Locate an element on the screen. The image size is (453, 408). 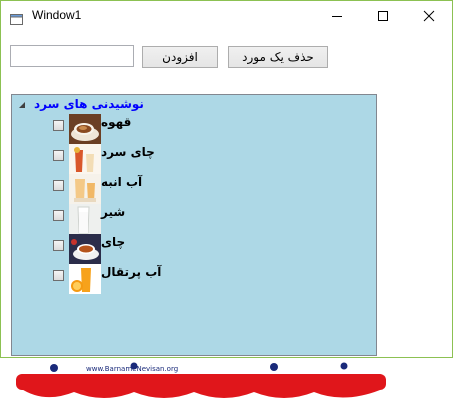
tea-cup-image is located at coordinates (85, 249).